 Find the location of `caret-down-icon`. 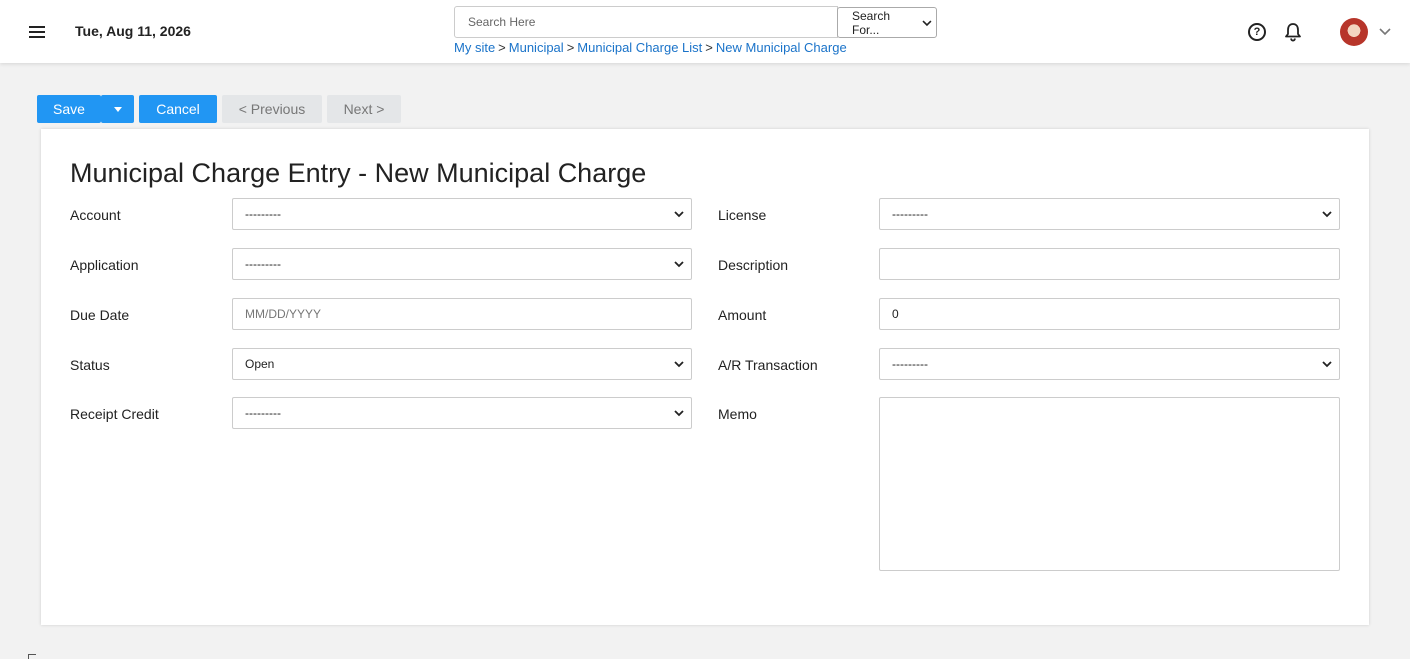

caret-down-icon is located at coordinates (117, 109).